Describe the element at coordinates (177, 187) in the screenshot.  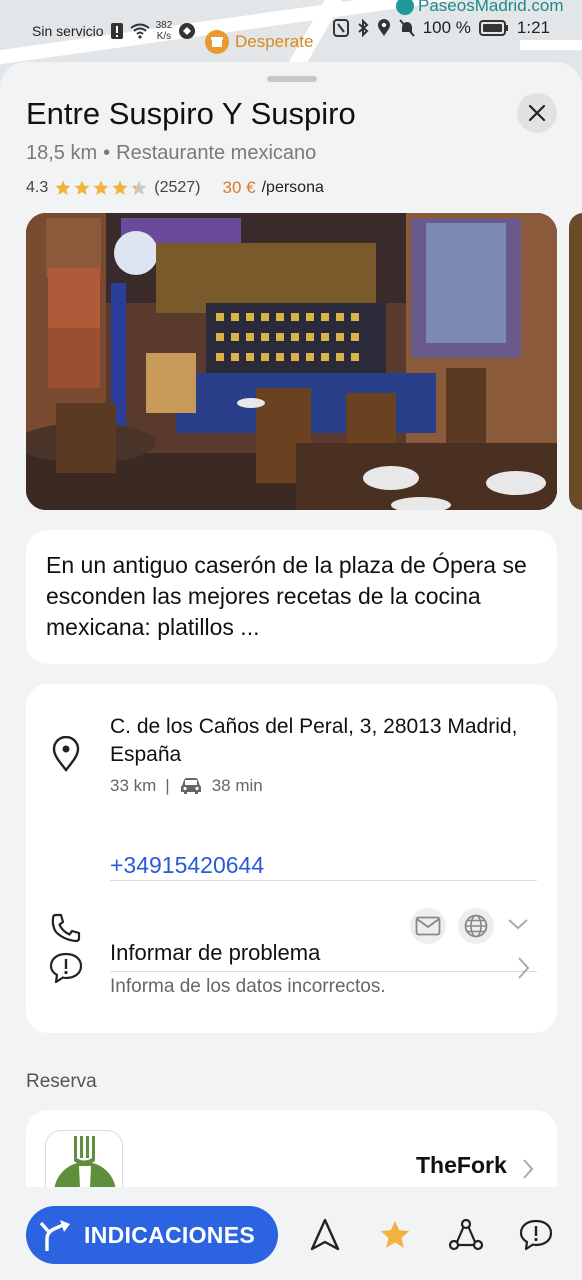
I see `review-count: (2527)` at that location.